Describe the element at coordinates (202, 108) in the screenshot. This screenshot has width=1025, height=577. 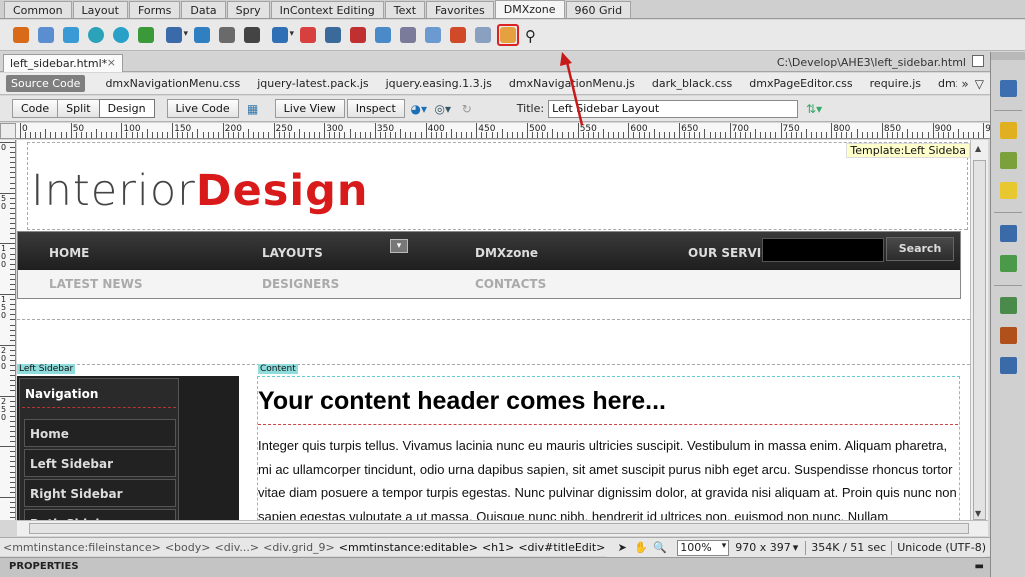
I see `live-code-button: Live Code` at that location.